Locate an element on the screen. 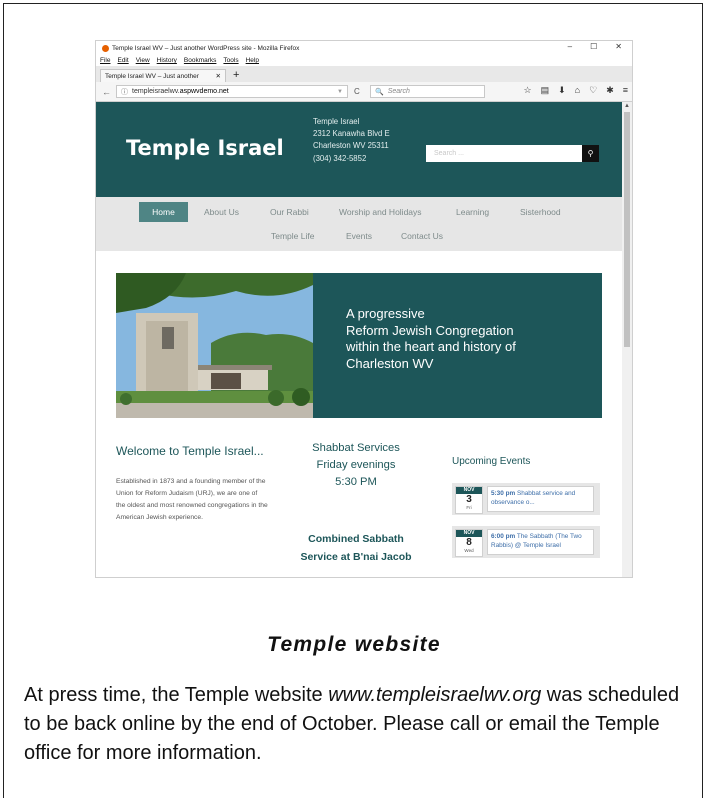  temple-photo is located at coordinates (214, 345).